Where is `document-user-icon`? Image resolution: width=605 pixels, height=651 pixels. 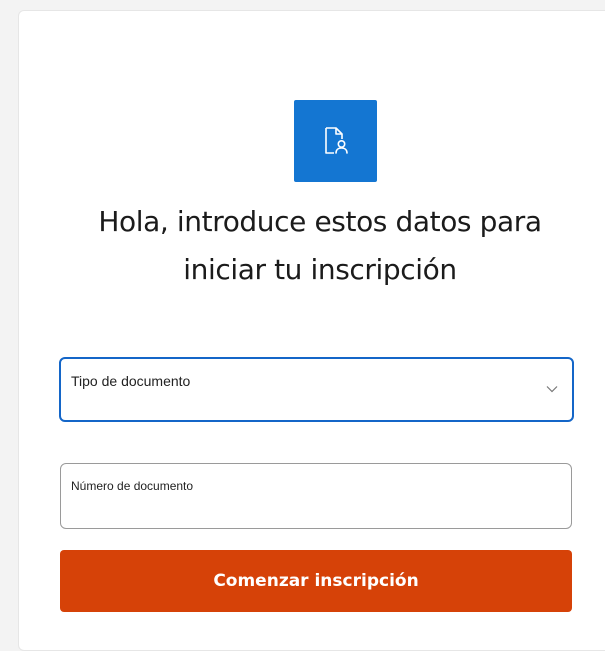 document-user-icon is located at coordinates (335, 141).